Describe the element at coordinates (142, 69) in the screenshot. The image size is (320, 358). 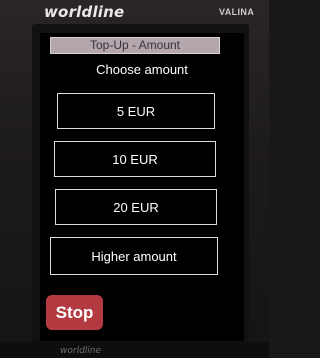
I see `amount-prompt: Choose amount` at that location.